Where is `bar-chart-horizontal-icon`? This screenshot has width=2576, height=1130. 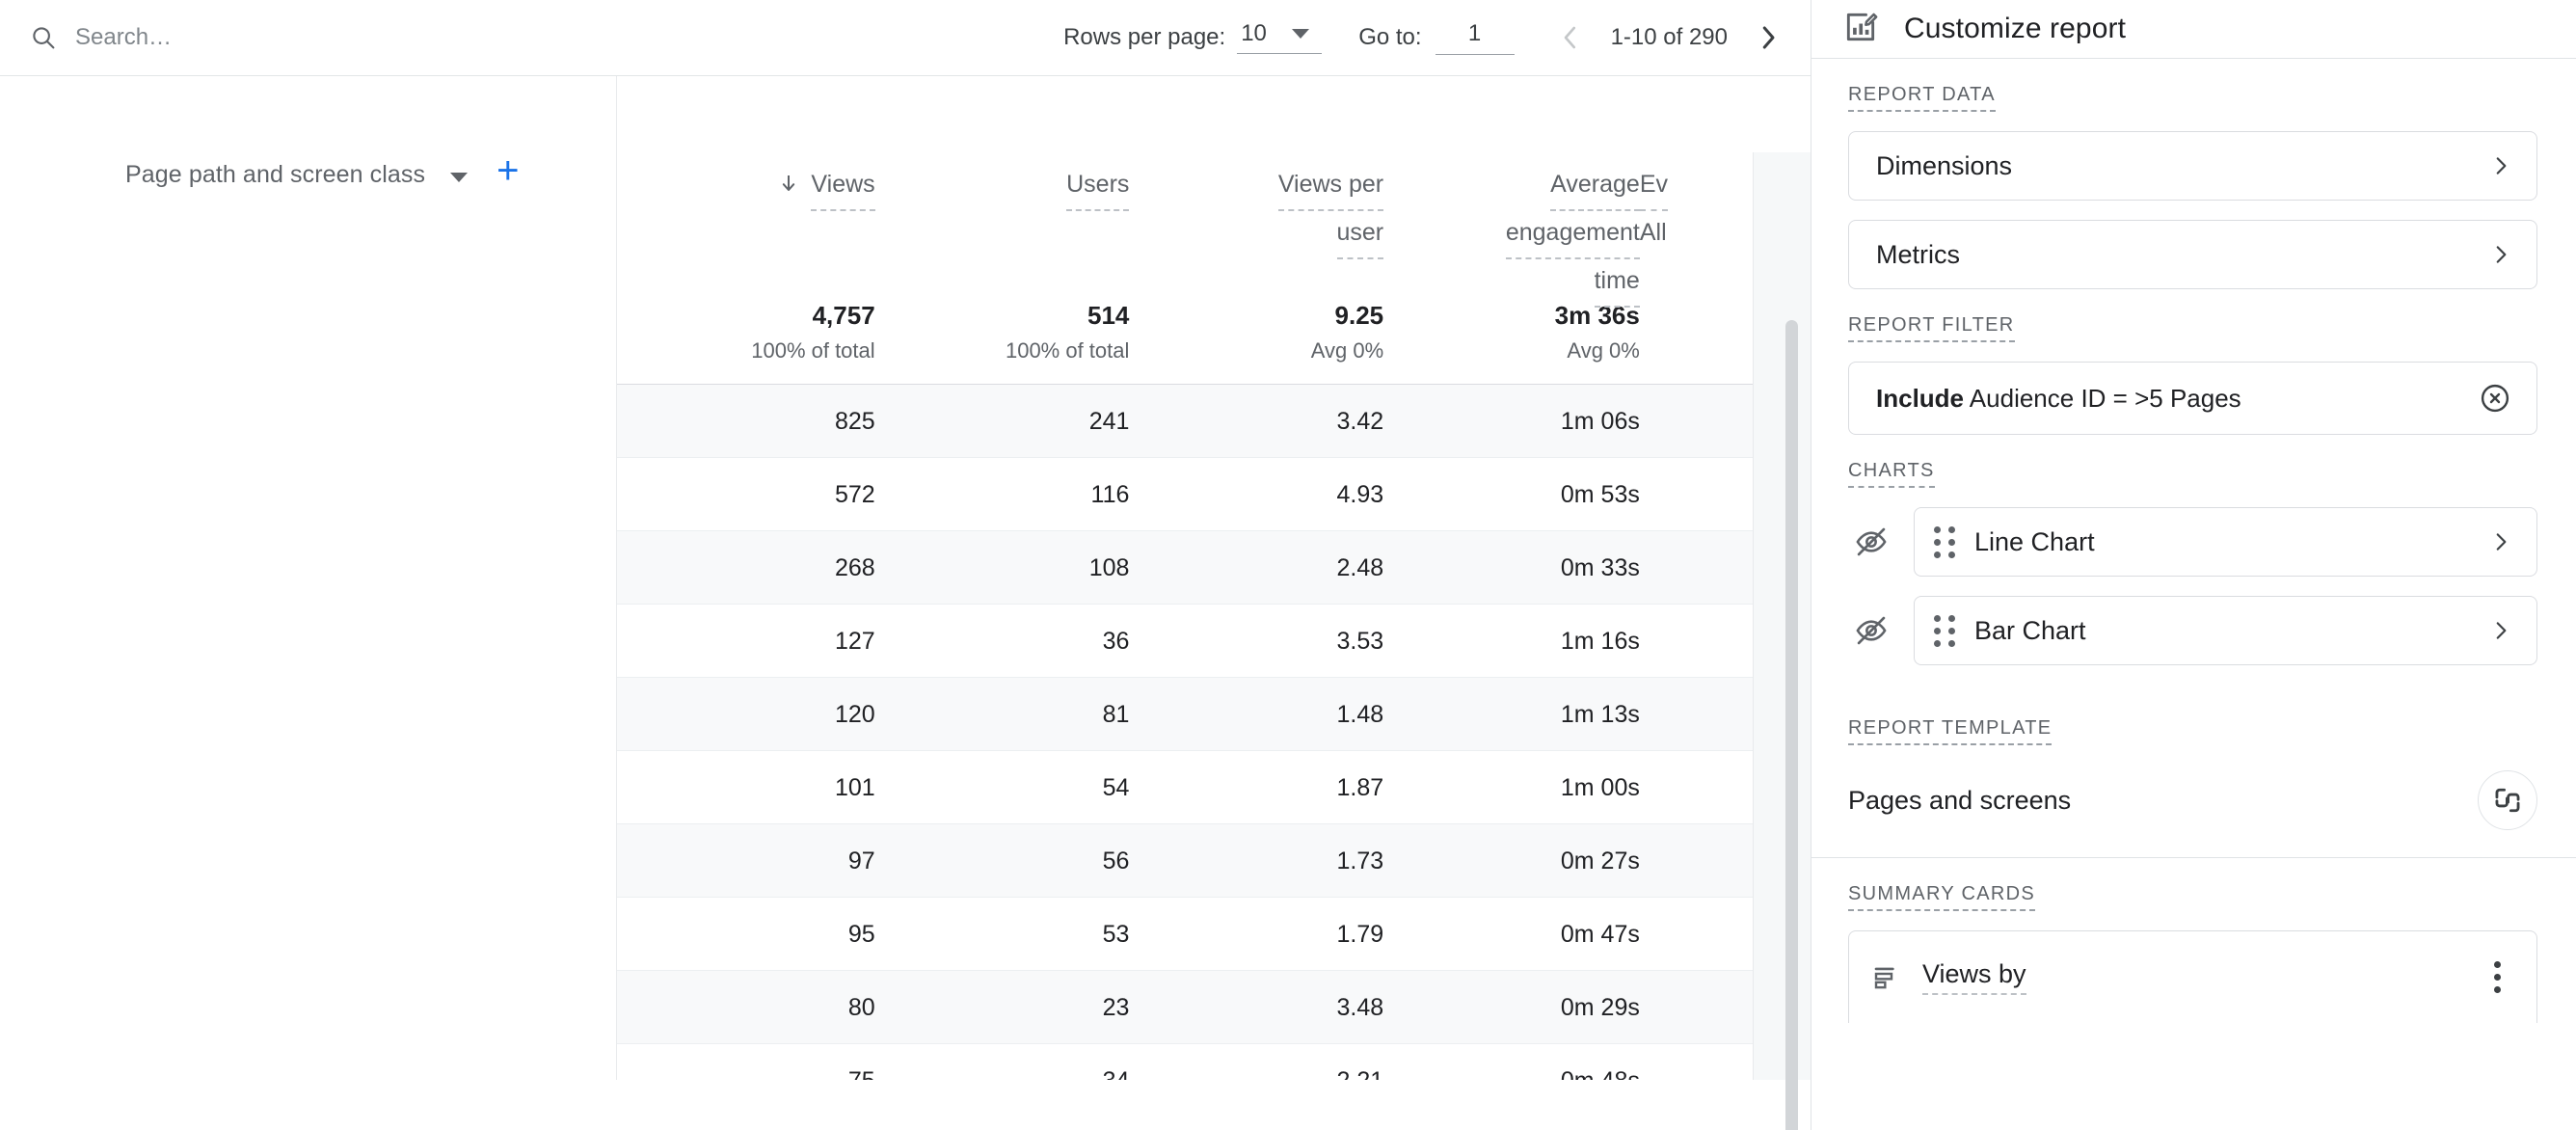
bar-chart-horizontal-icon is located at coordinates (1888, 977).